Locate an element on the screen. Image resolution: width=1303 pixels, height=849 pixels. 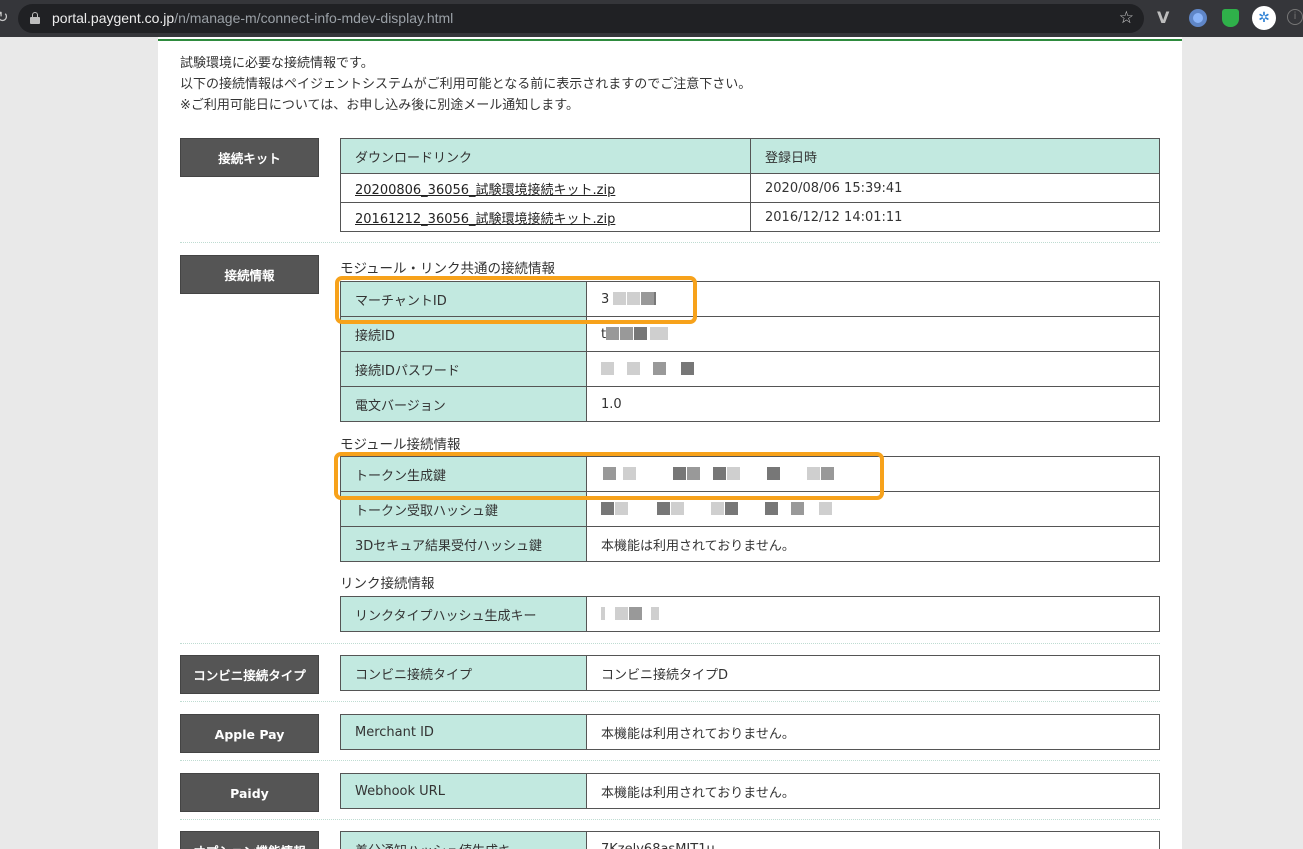
extension-shield-icon is located at coordinates (1230, 18).